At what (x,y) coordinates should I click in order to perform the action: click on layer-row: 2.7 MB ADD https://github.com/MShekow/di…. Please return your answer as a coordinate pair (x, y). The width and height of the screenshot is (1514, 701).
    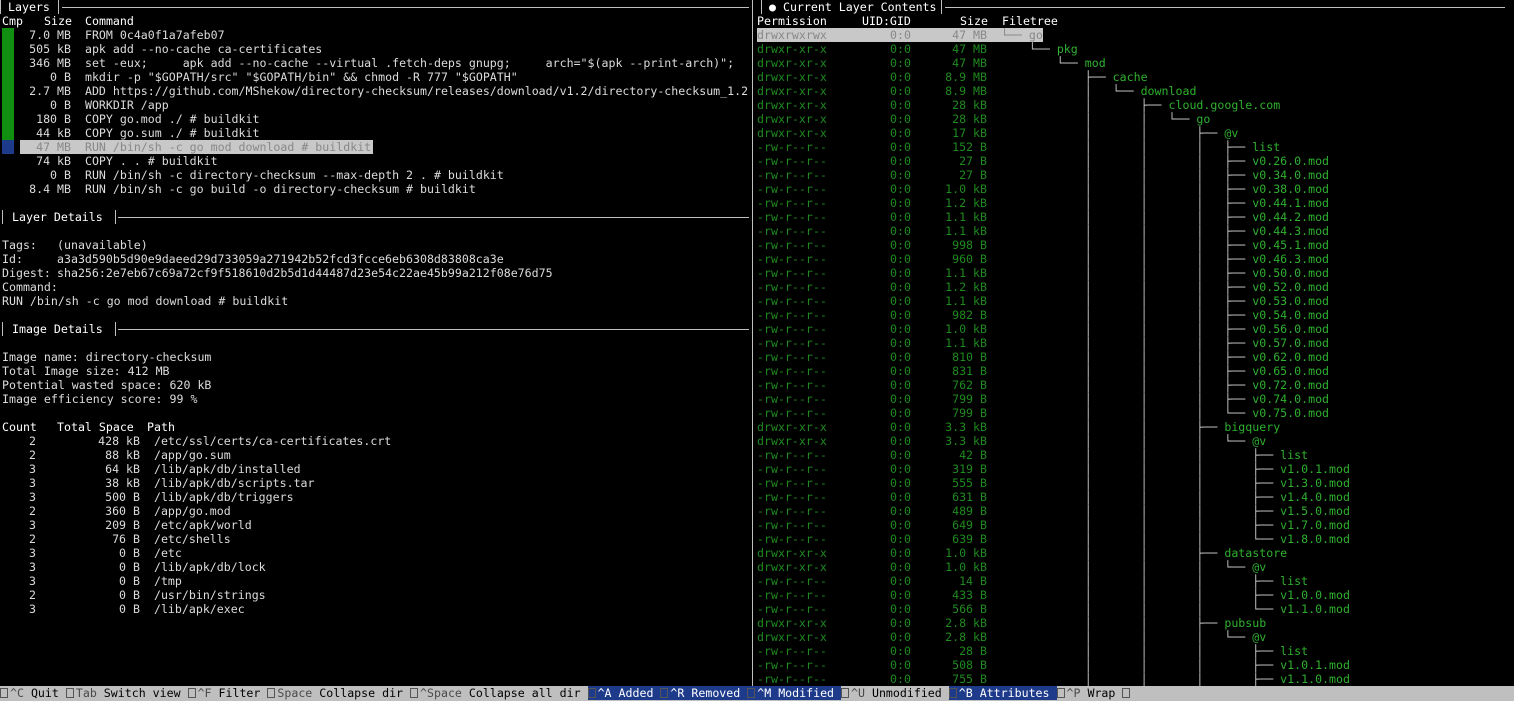
    Looking at the image, I should click on (384, 91).